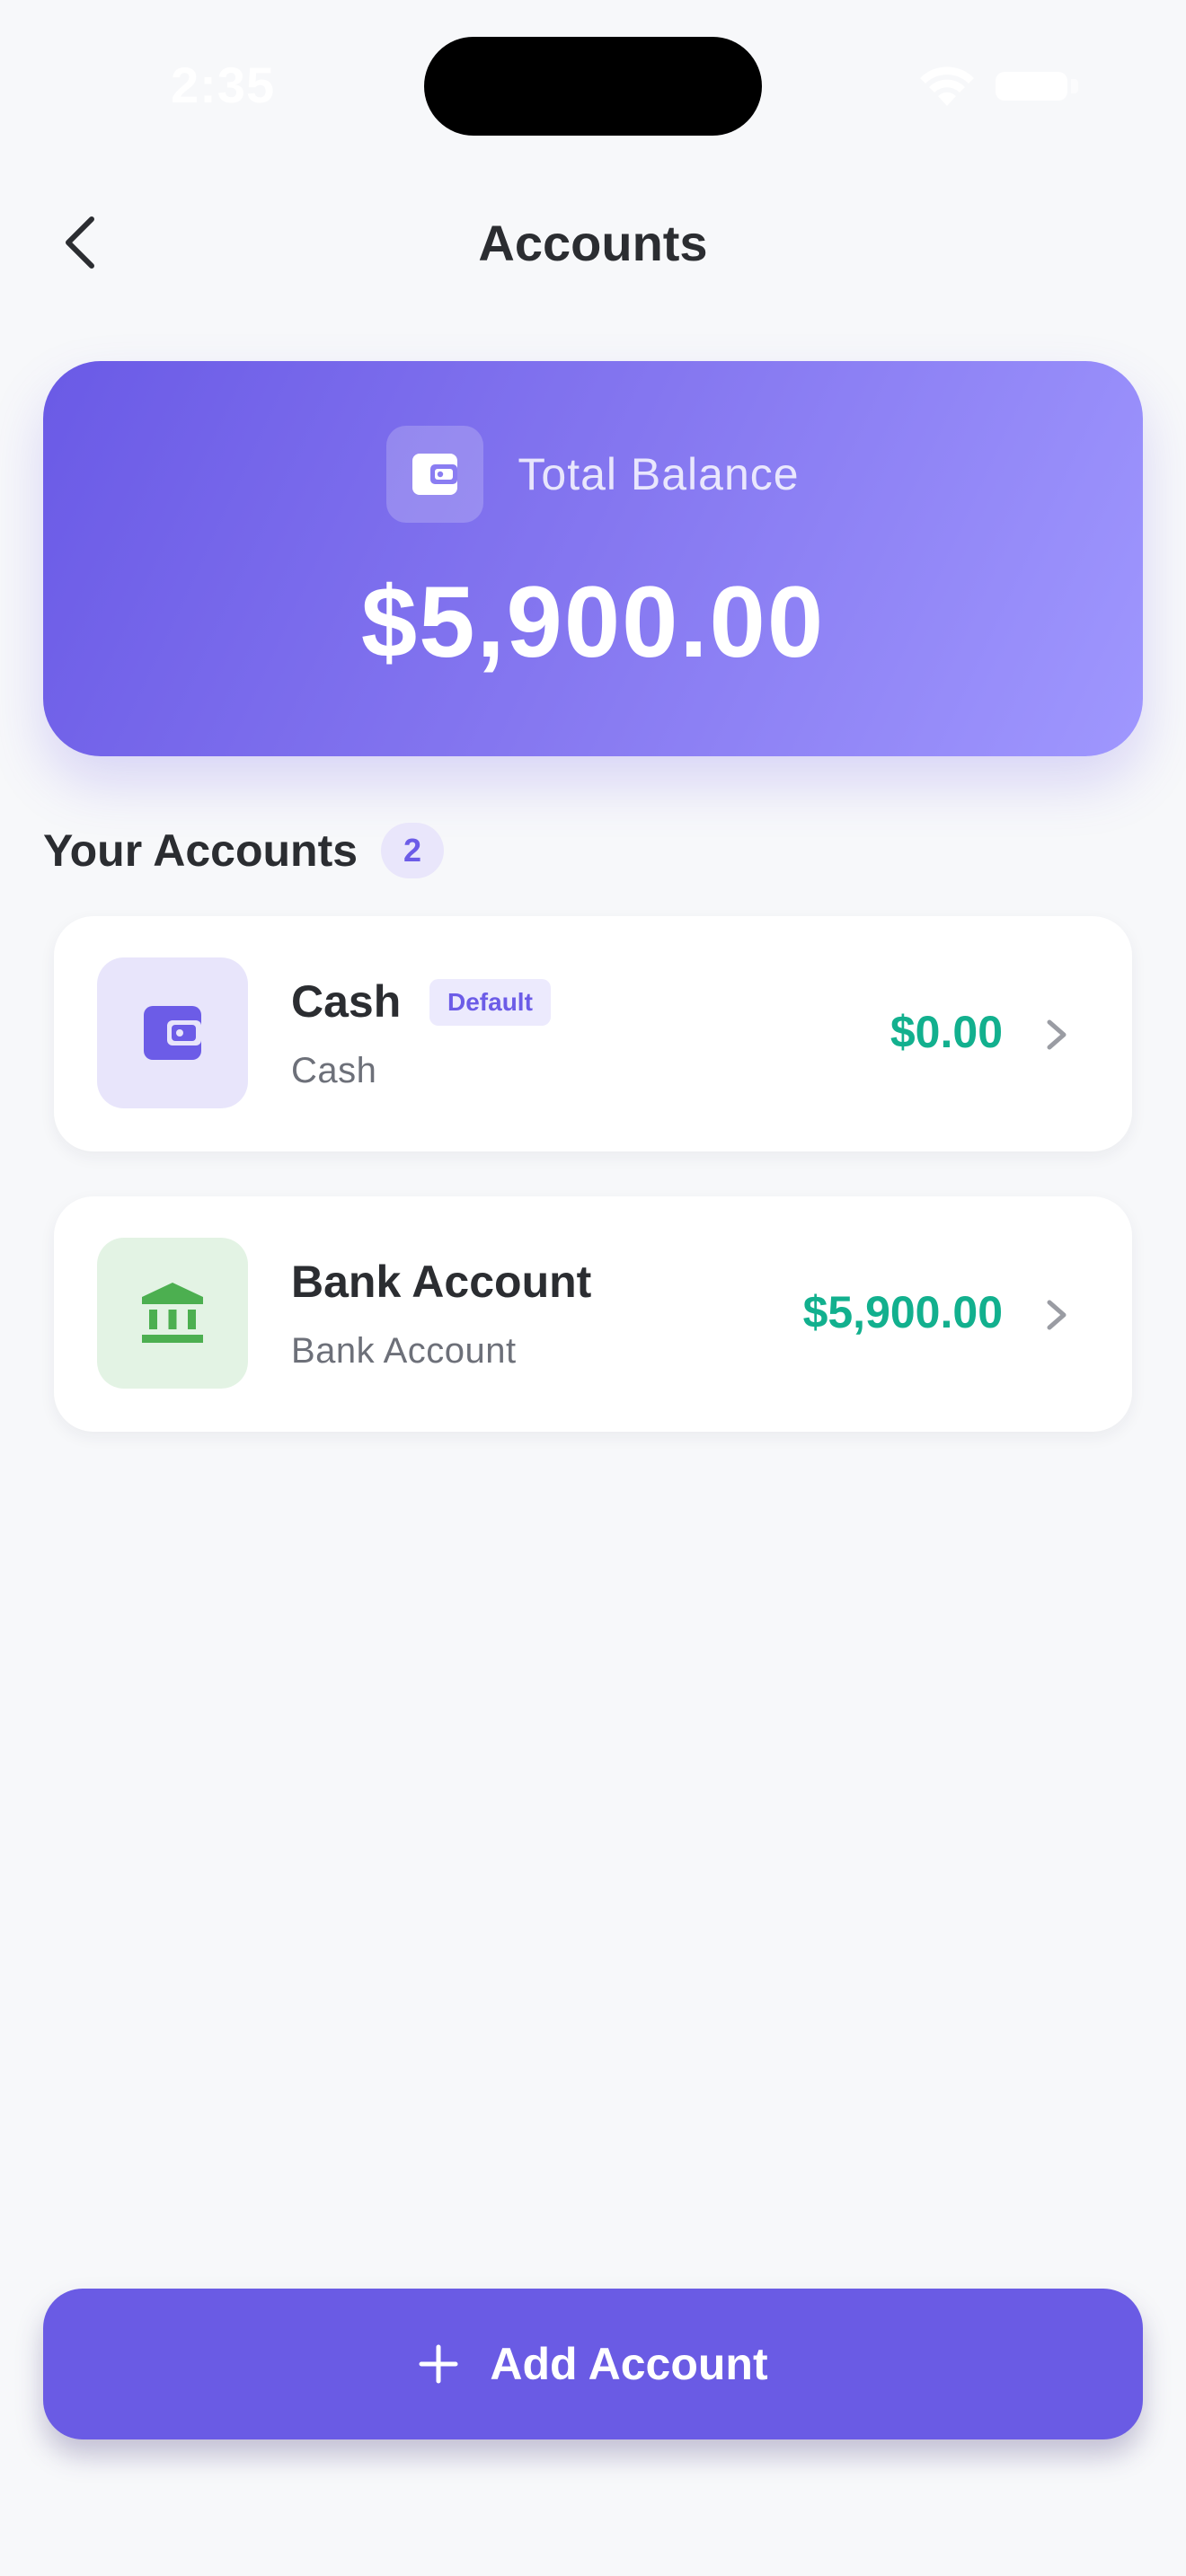 The image size is (1186, 2576). Describe the element at coordinates (438, 2364) in the screenshot. I see `plus-icon` at that location.